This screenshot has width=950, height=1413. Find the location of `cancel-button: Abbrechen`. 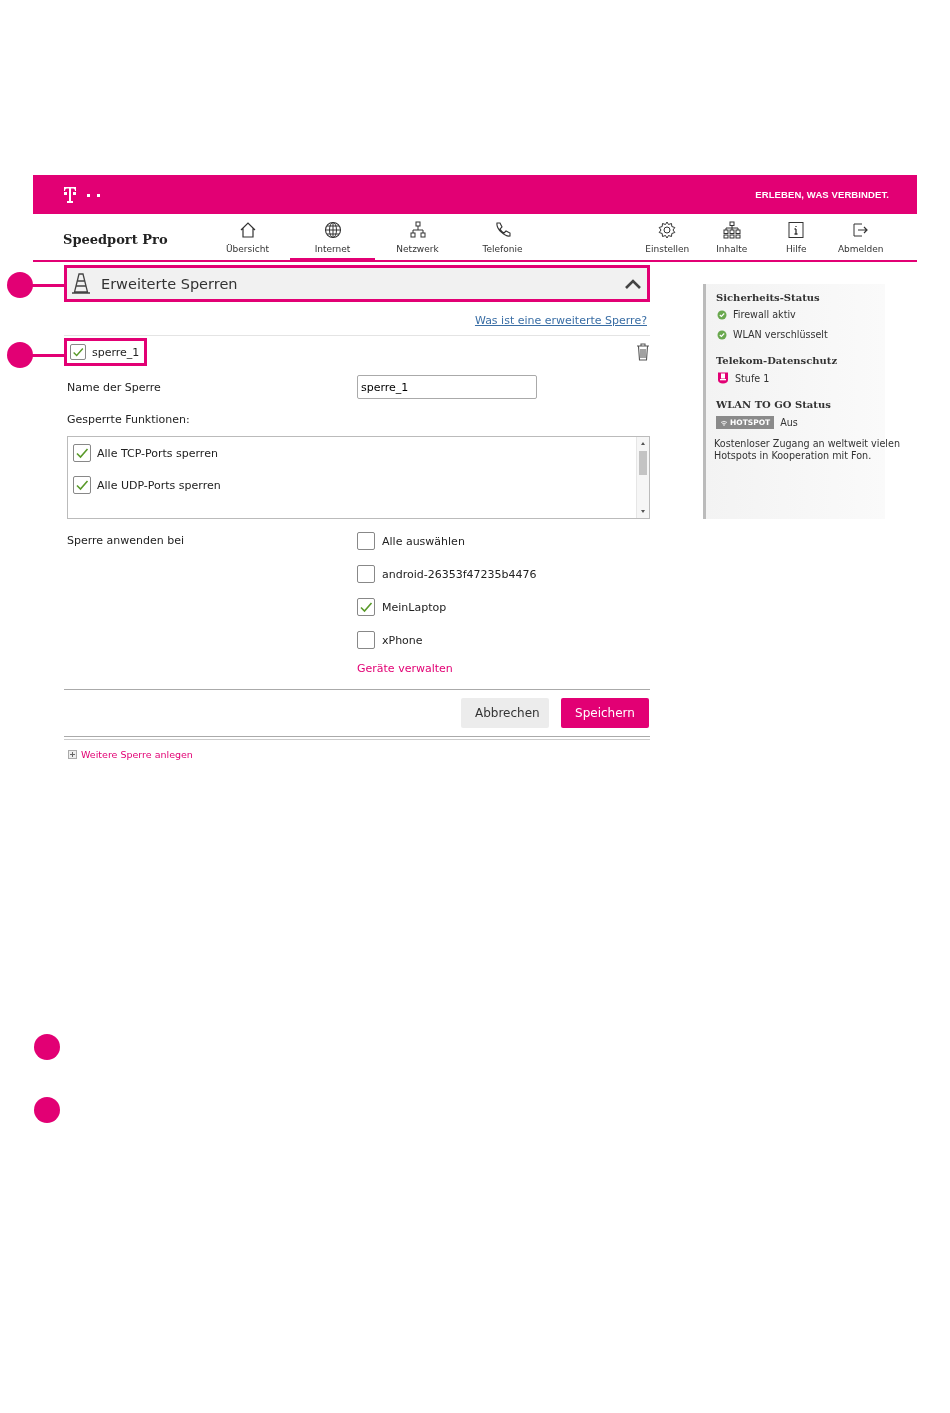

cancel-button: Abbrechen is located at coordinates (505, 713).